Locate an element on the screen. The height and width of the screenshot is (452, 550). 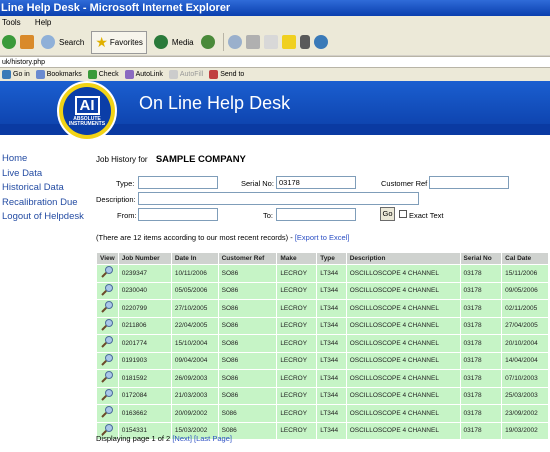
history-icon is located at coordinates (207, 42).